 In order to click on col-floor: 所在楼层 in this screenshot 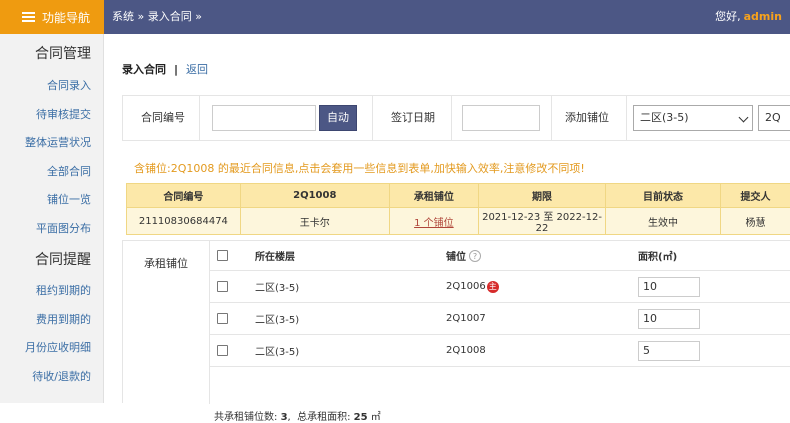, I will do `click(275, 255)`.